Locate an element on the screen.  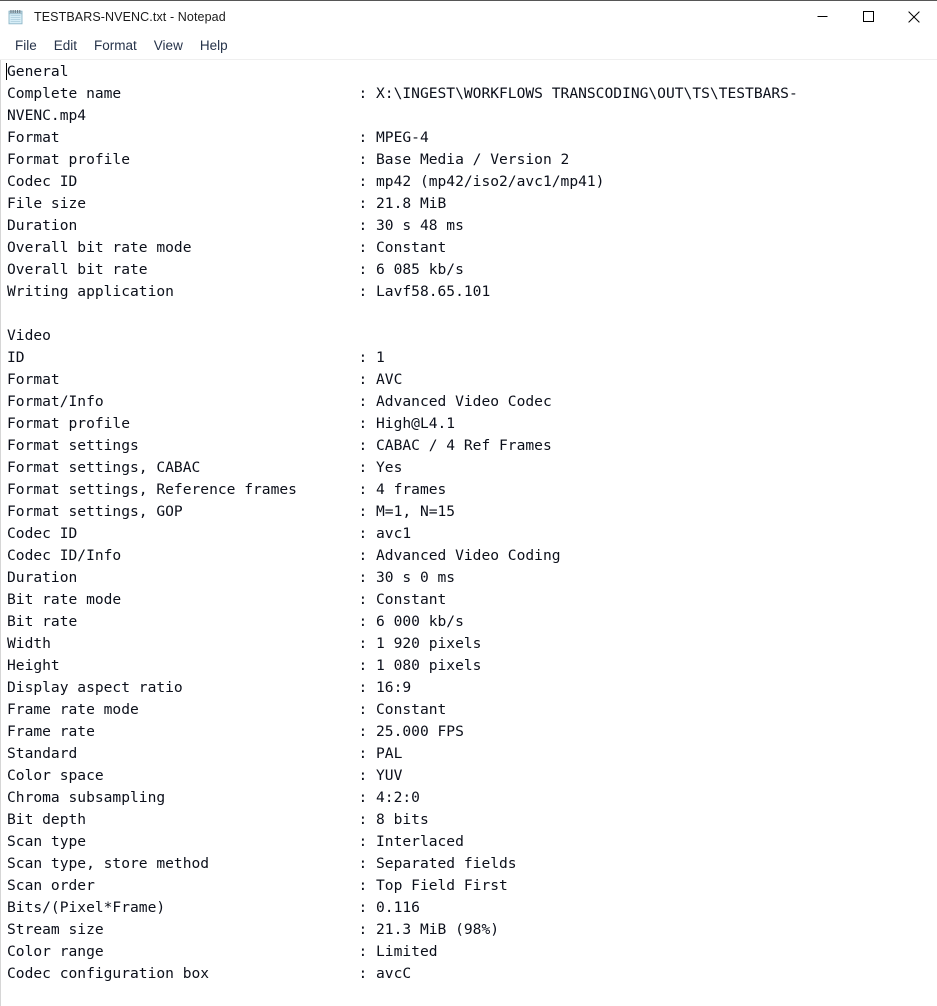
text-line: Color range : Limited is located at coordinates (222, 951).